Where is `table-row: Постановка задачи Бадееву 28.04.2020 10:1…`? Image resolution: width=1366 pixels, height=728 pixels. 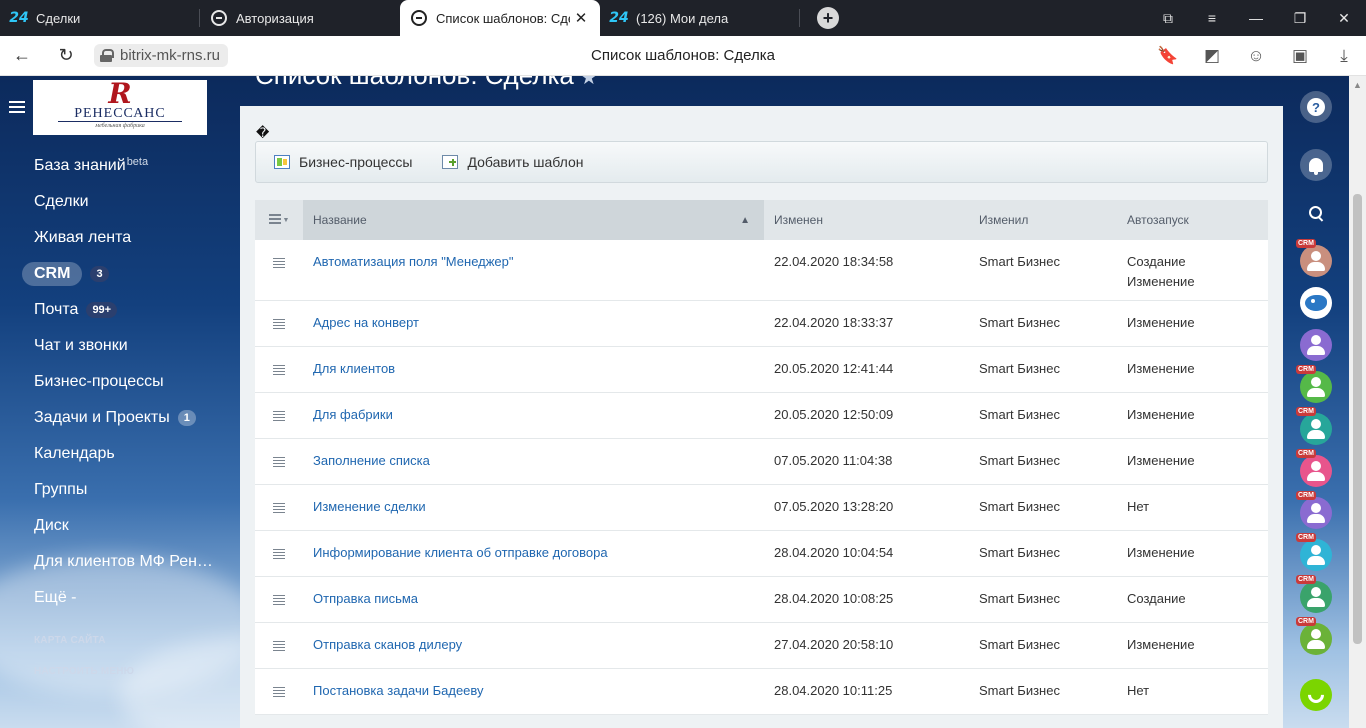
table-row: Постановка задачи Бадееву 28.04.2020 10:1… is located at coordinates (761, 692).